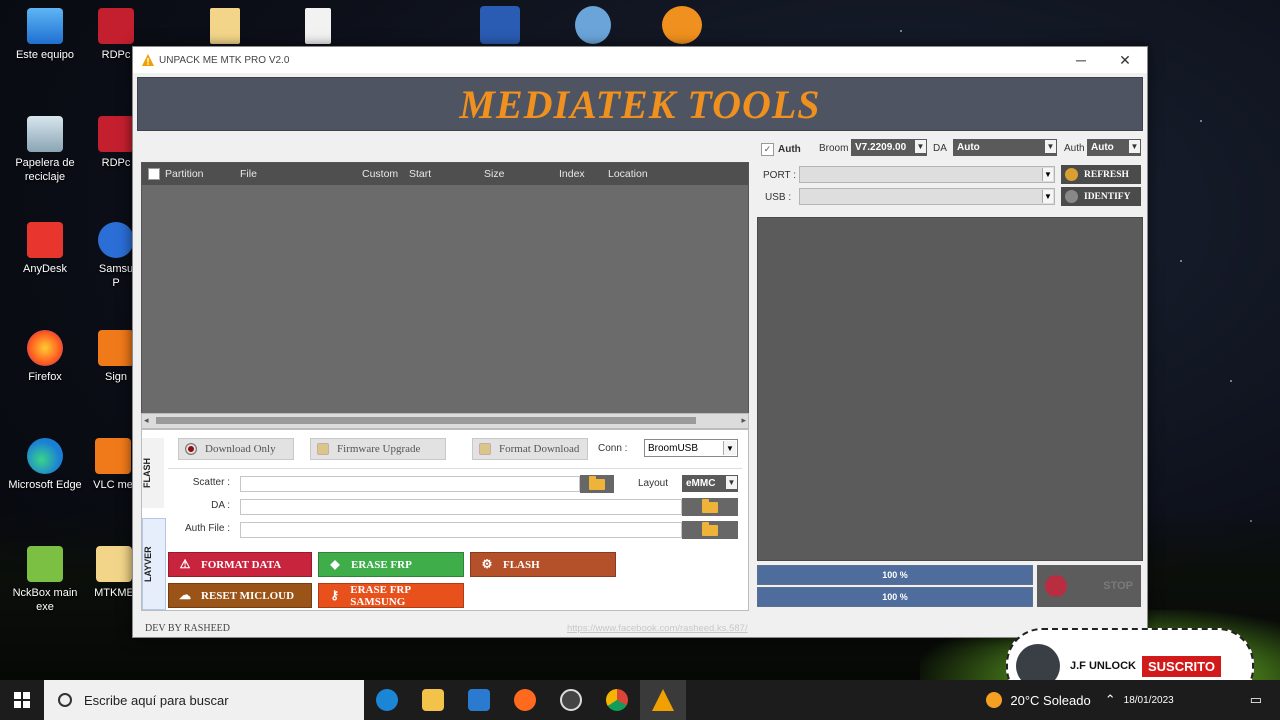  Describe the element at coordinates (682, 25) in the screenshot. I see `tool-icon` at that location.